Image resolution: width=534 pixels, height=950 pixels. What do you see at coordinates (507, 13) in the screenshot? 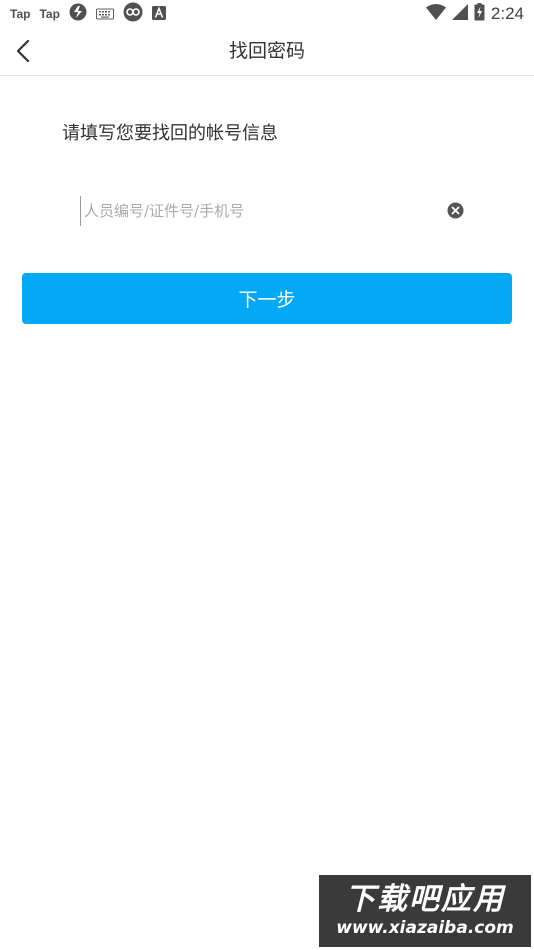
I see `status-time: 2:24` at bounding box center [507, 13].